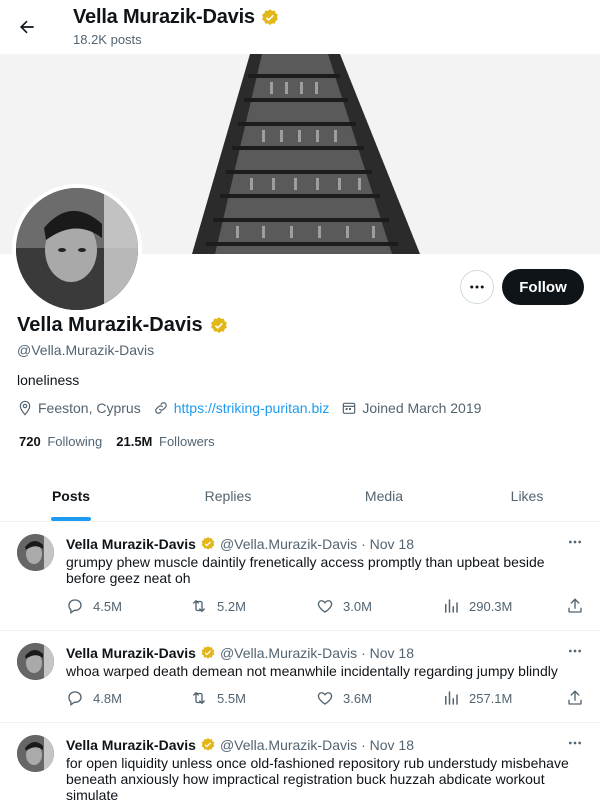 The image size is (600, 800). I want to click on tab-likes: Likes, so click(527, 495).